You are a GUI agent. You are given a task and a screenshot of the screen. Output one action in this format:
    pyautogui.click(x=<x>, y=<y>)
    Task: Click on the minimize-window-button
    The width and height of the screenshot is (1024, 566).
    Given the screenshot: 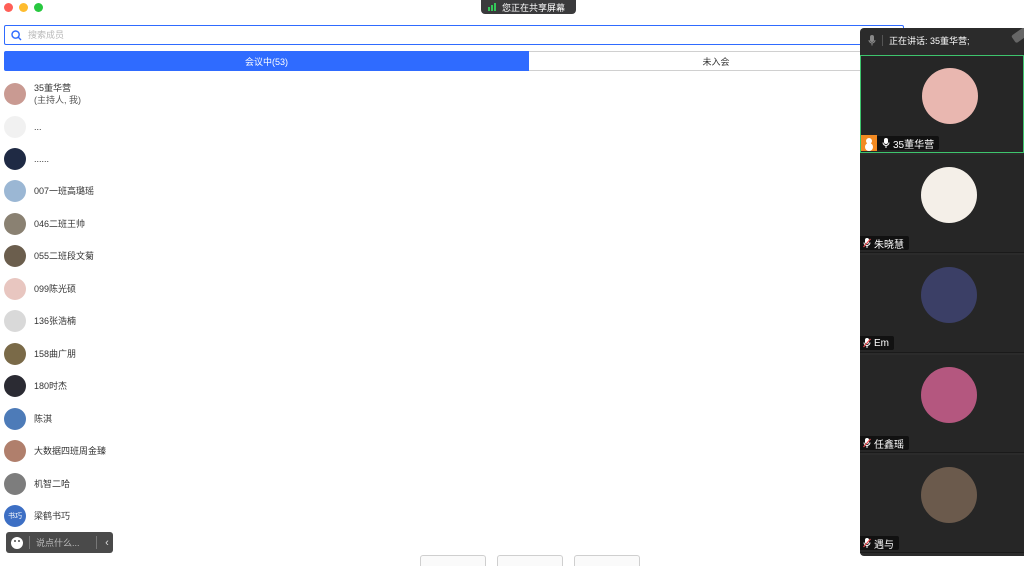 What is the action you would take?
    pyautogui.click(x=23, y=7)
    